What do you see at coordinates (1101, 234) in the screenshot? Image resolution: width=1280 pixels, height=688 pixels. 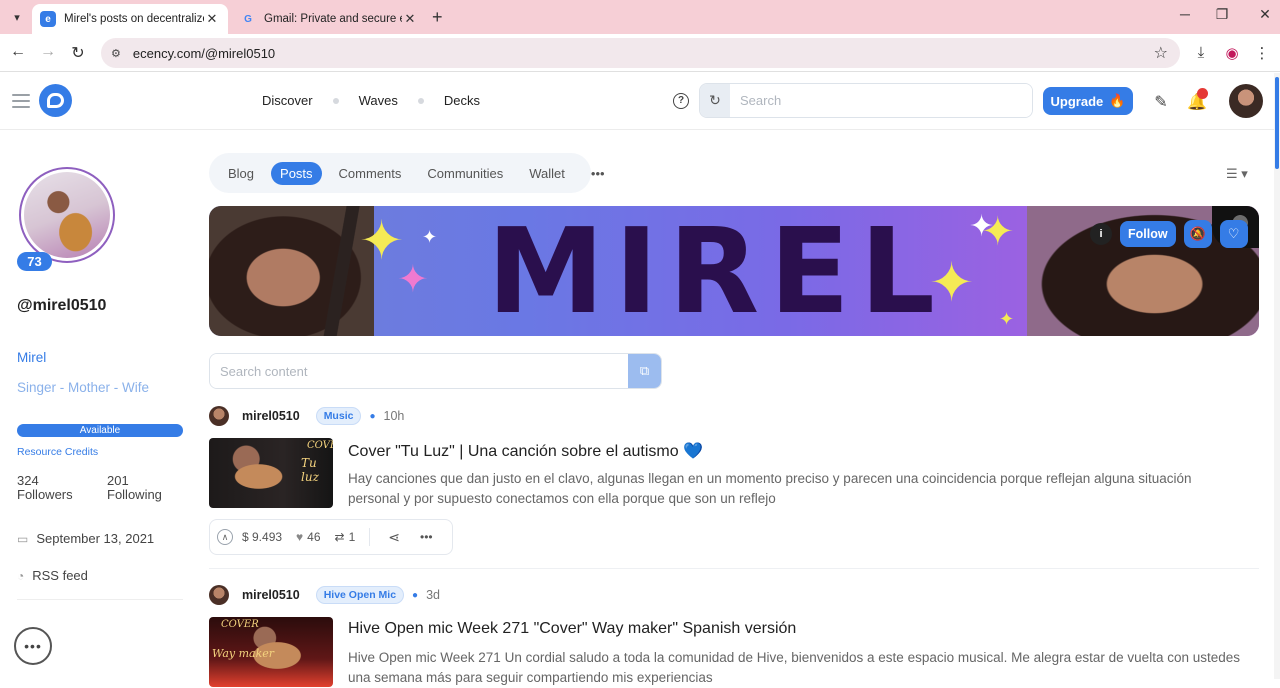 I see `info-icon: i` at bounding box center [1101, 234].